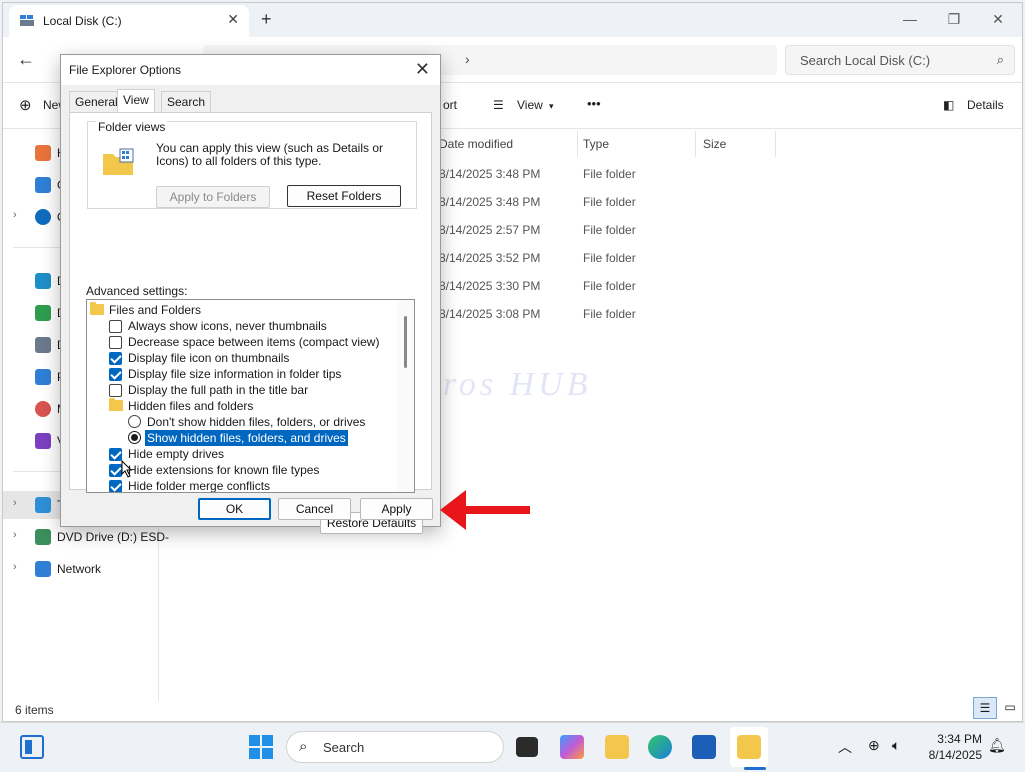 The height and width of the screenshot is (772, 1025). Describe the element at coordinates (224, 470) in the screenshot. I see `option-label: Hide extensions for known file types` at that location.